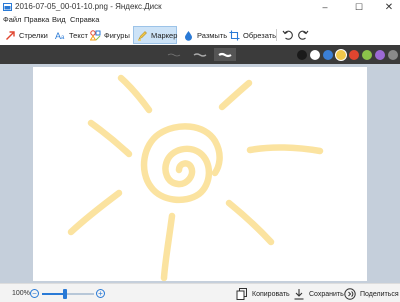 This screenshot has height=302, width=400. Describe the element at coordinates (326, 294) in the screenshot. I see `save-label: Сохранить` at that location.